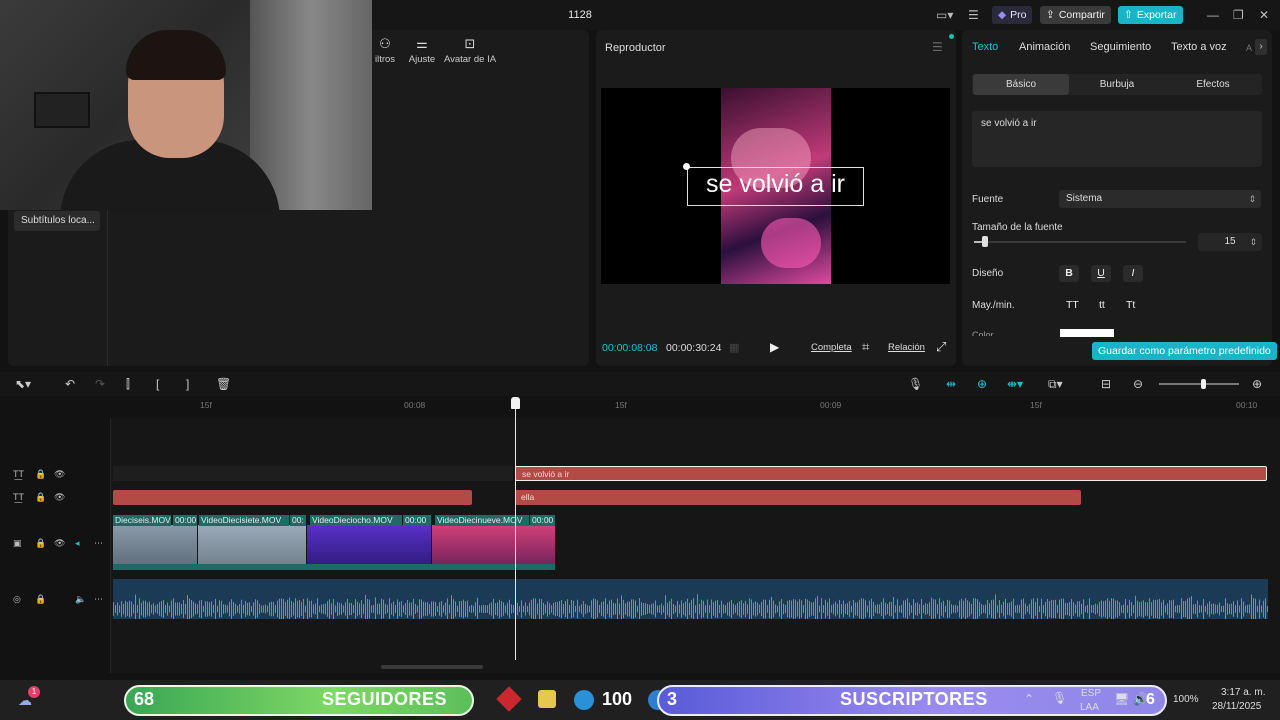 The height and width of the screenshot is (720, 1280). I want to click on bold-button: B, so click(1069, 273).